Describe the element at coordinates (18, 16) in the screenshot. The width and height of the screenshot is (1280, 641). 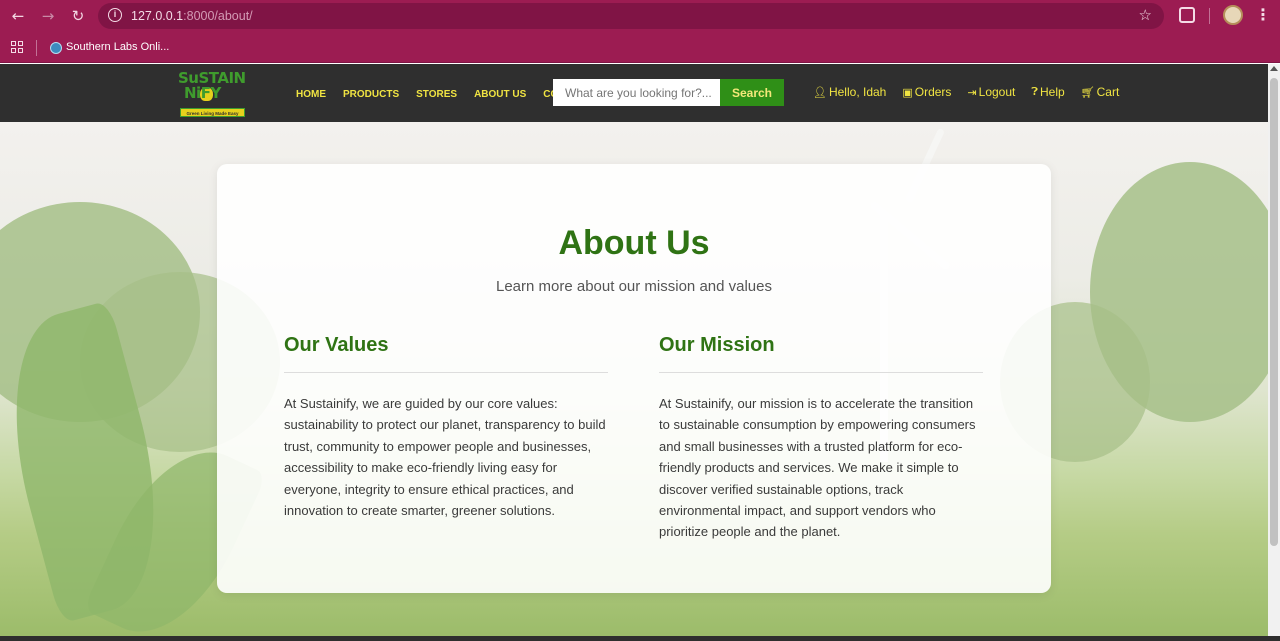
I see `back-arrow-icon: ←` at that location.